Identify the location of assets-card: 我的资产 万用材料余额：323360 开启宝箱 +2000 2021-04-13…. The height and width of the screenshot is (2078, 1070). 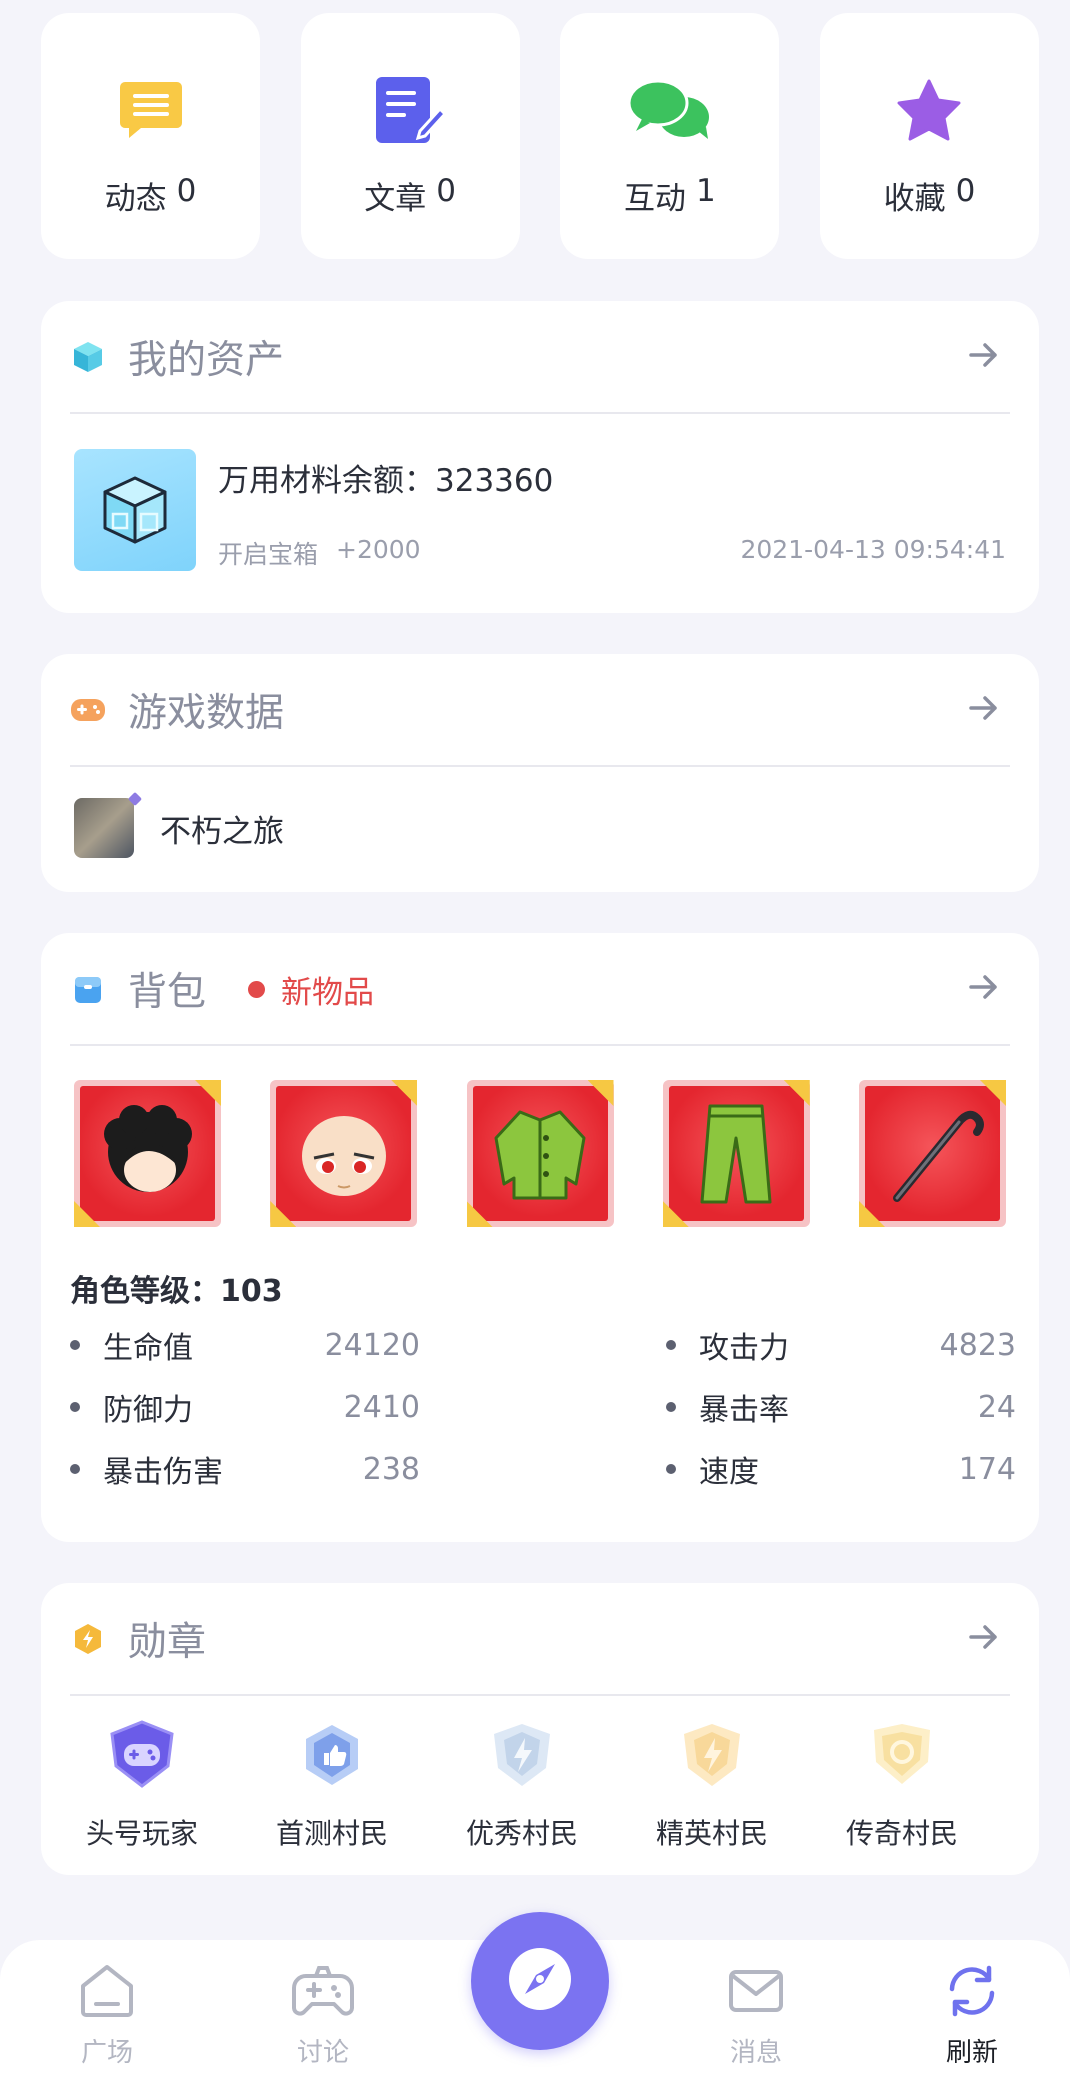
(540, 457).